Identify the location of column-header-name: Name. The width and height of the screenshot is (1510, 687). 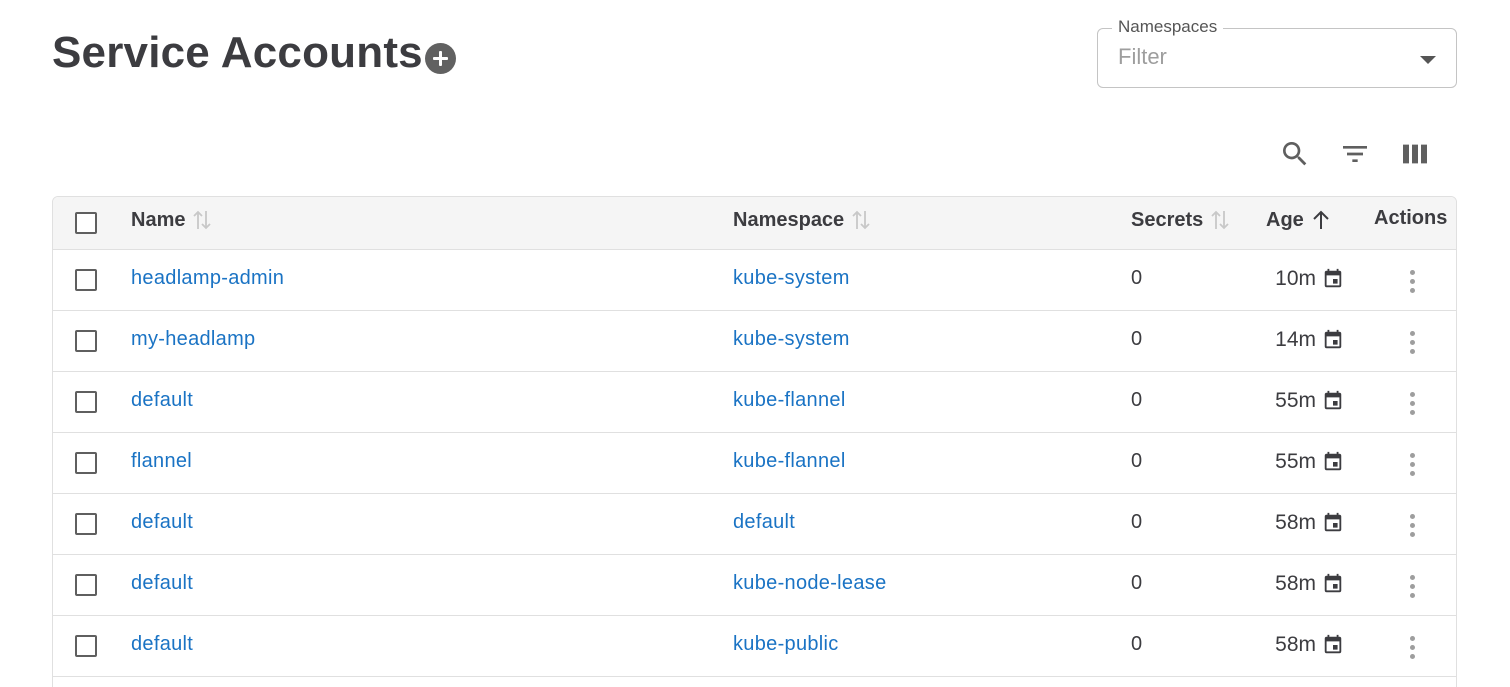
(172, 220).